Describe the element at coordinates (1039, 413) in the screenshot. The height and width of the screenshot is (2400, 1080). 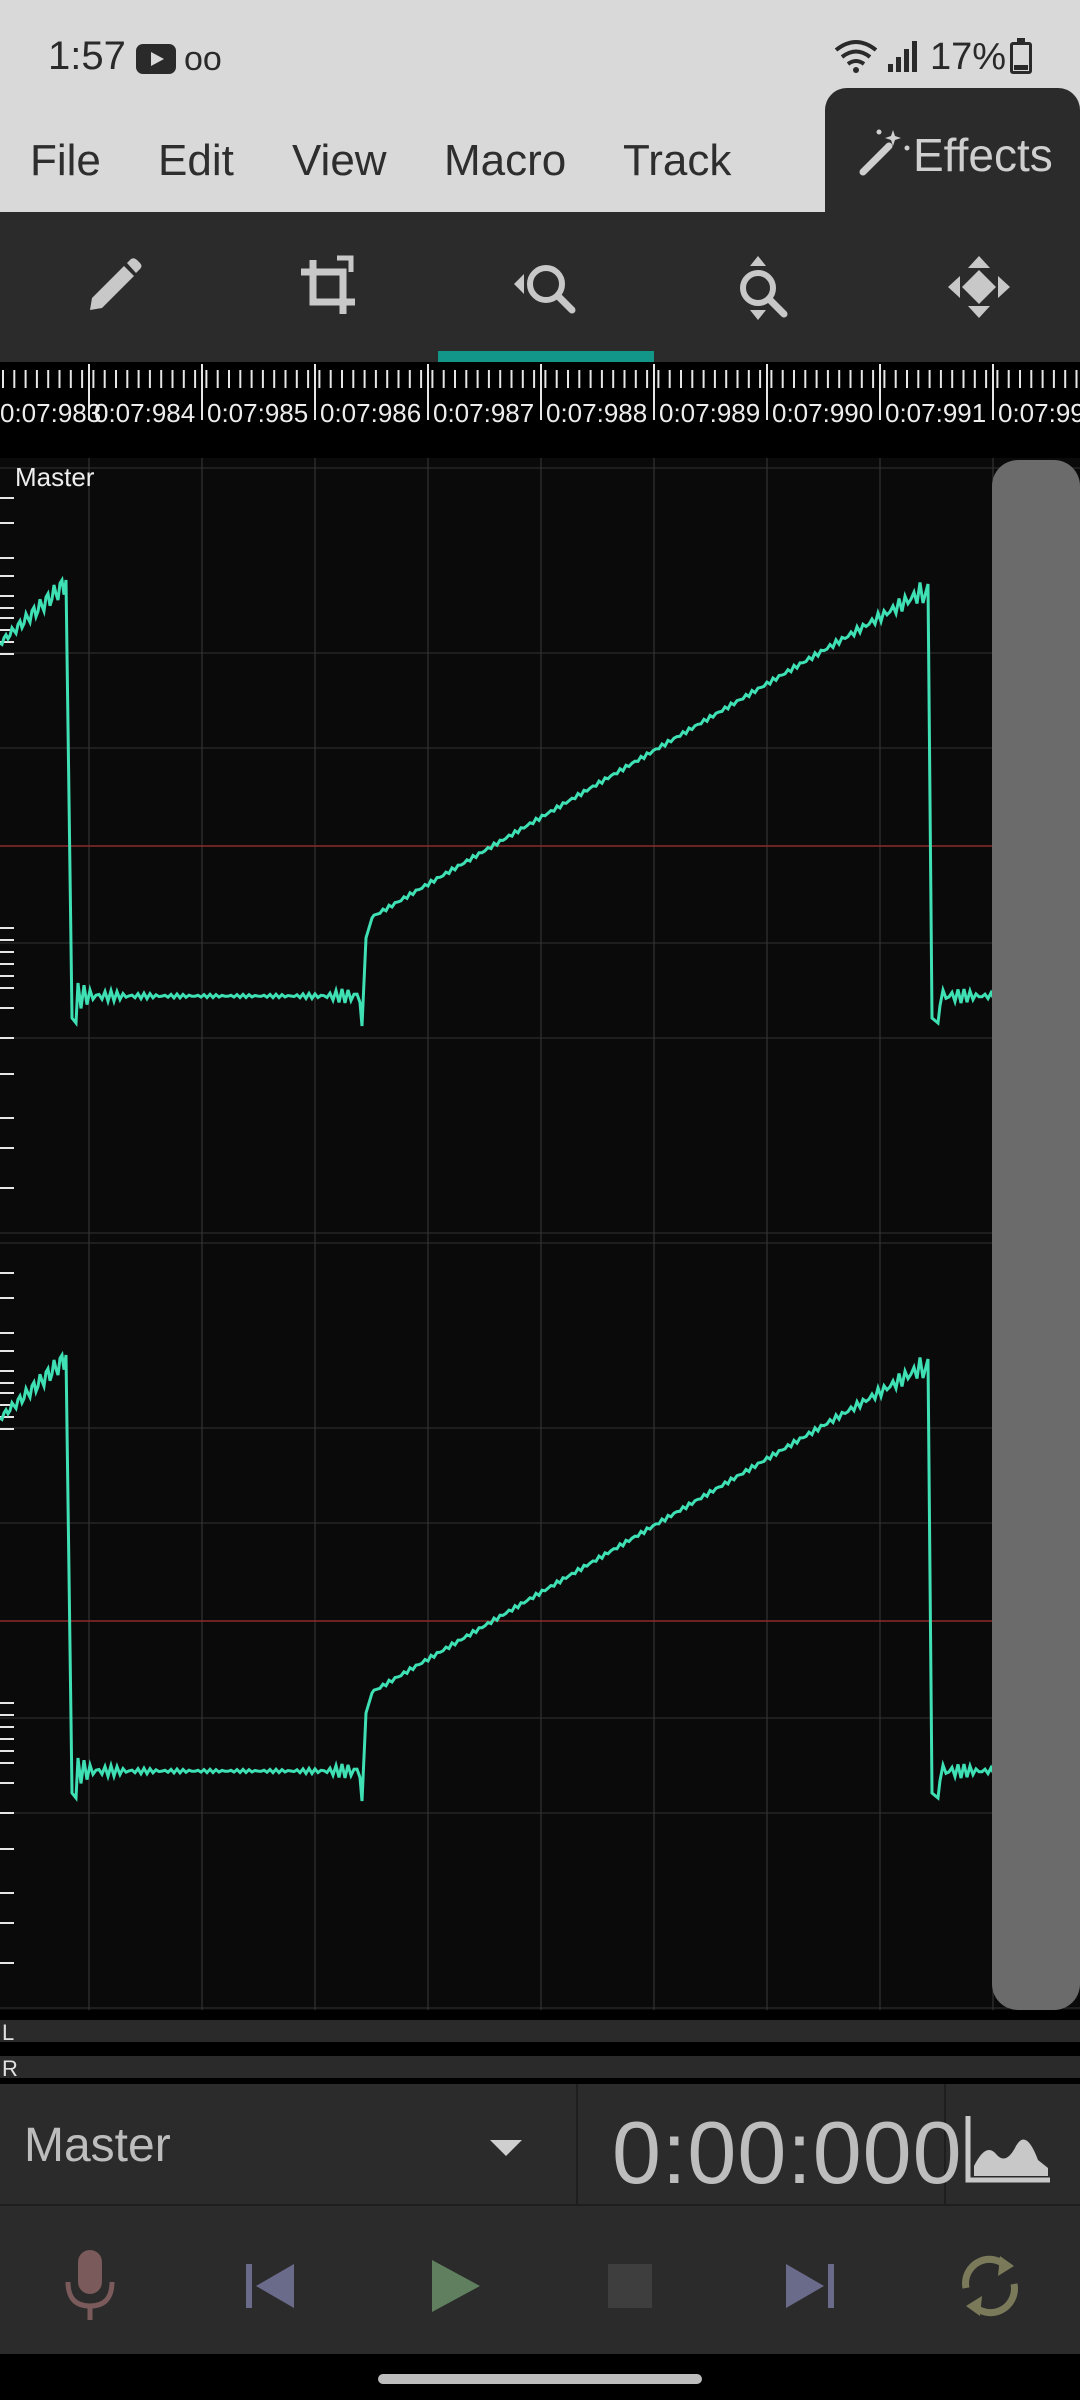
I see `timeline-label: 0:07:99` at that location.